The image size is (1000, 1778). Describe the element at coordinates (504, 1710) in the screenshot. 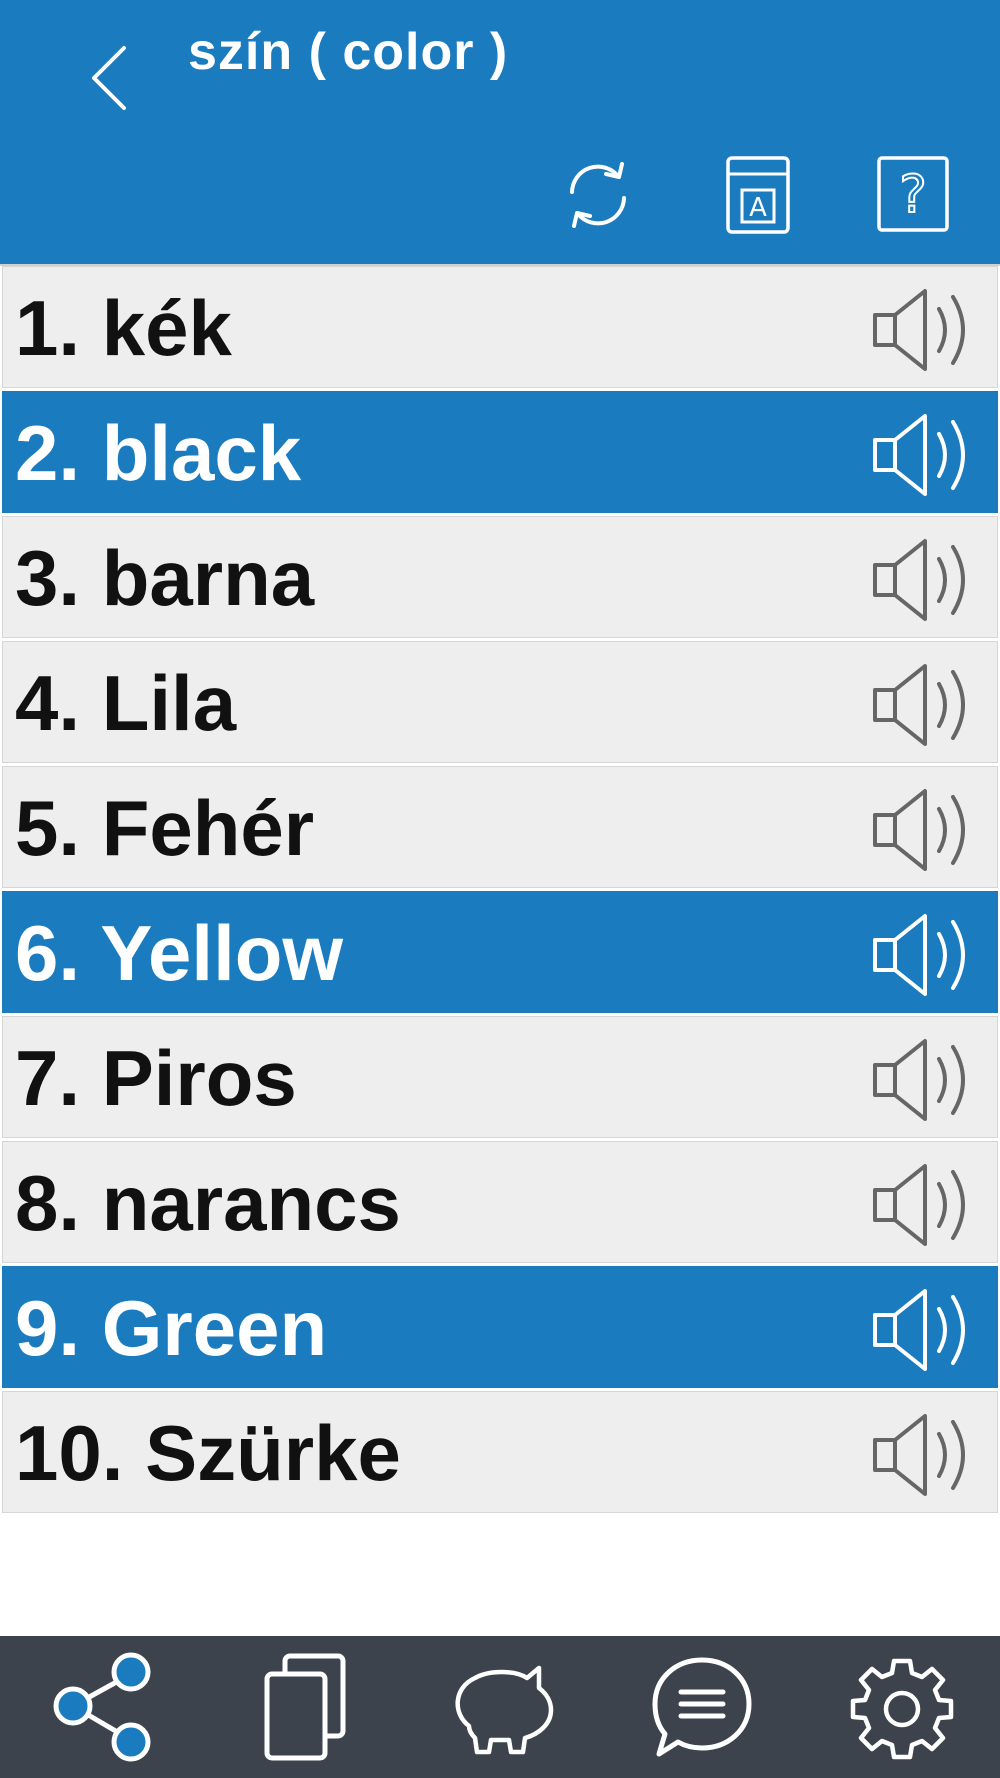

I see `piggy-bank-icon` at that location.